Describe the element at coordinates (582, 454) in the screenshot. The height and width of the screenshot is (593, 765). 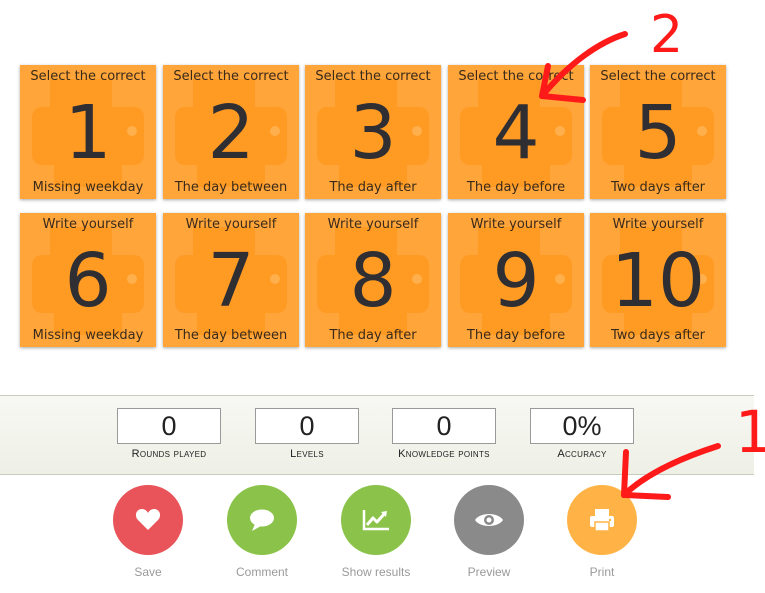
I see `stat-label: Accuracy` at that location.